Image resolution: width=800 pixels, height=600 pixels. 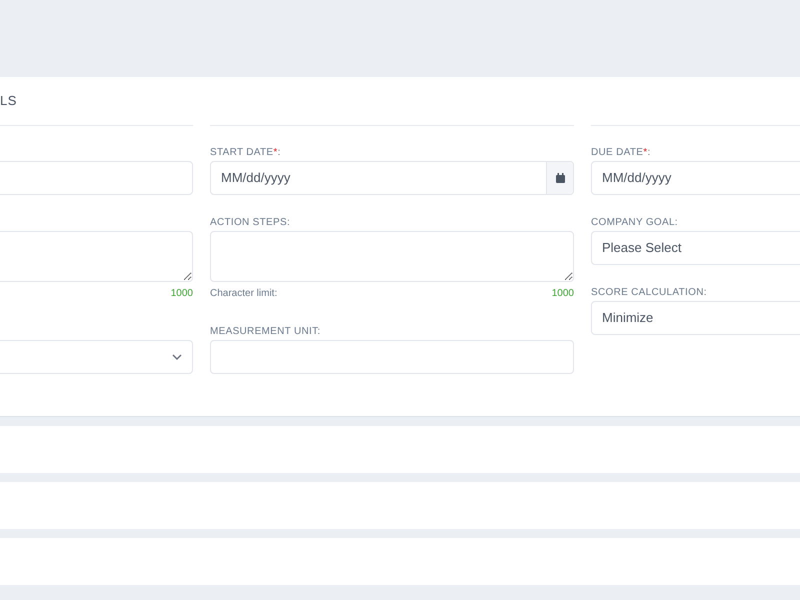 I want to click on text-area, so click(x=392, y=256).